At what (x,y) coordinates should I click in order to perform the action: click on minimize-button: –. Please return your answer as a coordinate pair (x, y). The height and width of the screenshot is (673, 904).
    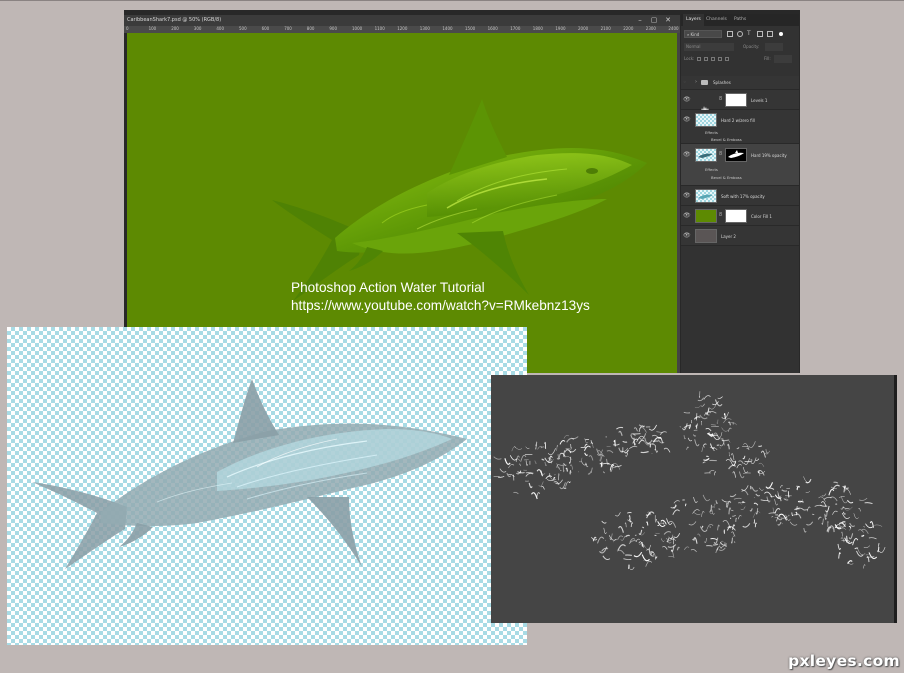
    Looking at the image, I should click on (640, 20).